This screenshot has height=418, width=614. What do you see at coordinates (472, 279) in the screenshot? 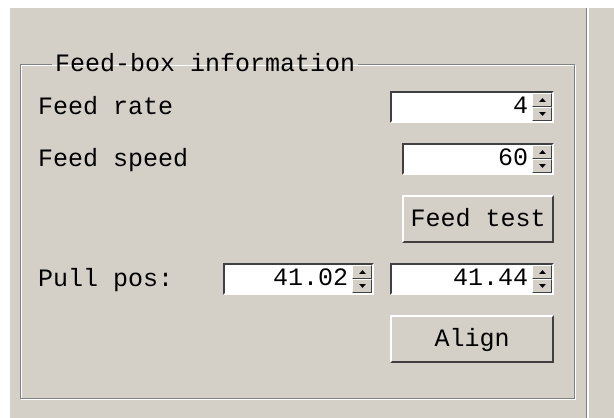
I see `spin-box: 41.44` at bounding box center [472, 279].